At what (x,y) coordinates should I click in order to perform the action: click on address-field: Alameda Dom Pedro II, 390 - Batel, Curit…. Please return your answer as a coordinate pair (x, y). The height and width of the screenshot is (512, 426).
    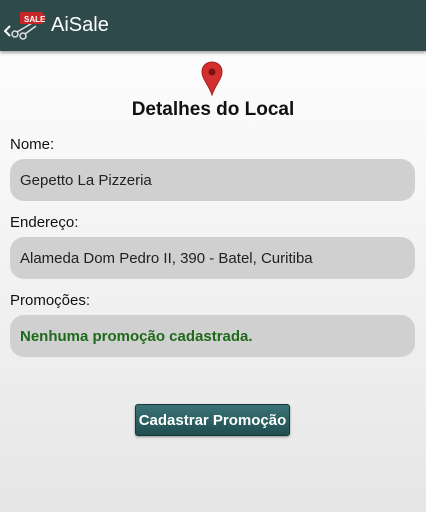
    Looking at the image, I should click on (212, 258).